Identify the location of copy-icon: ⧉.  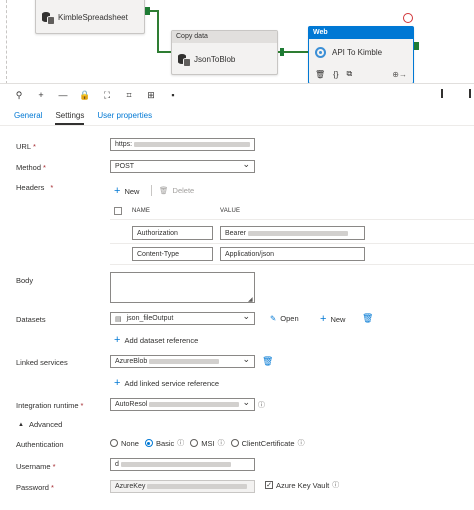
(350, 74).